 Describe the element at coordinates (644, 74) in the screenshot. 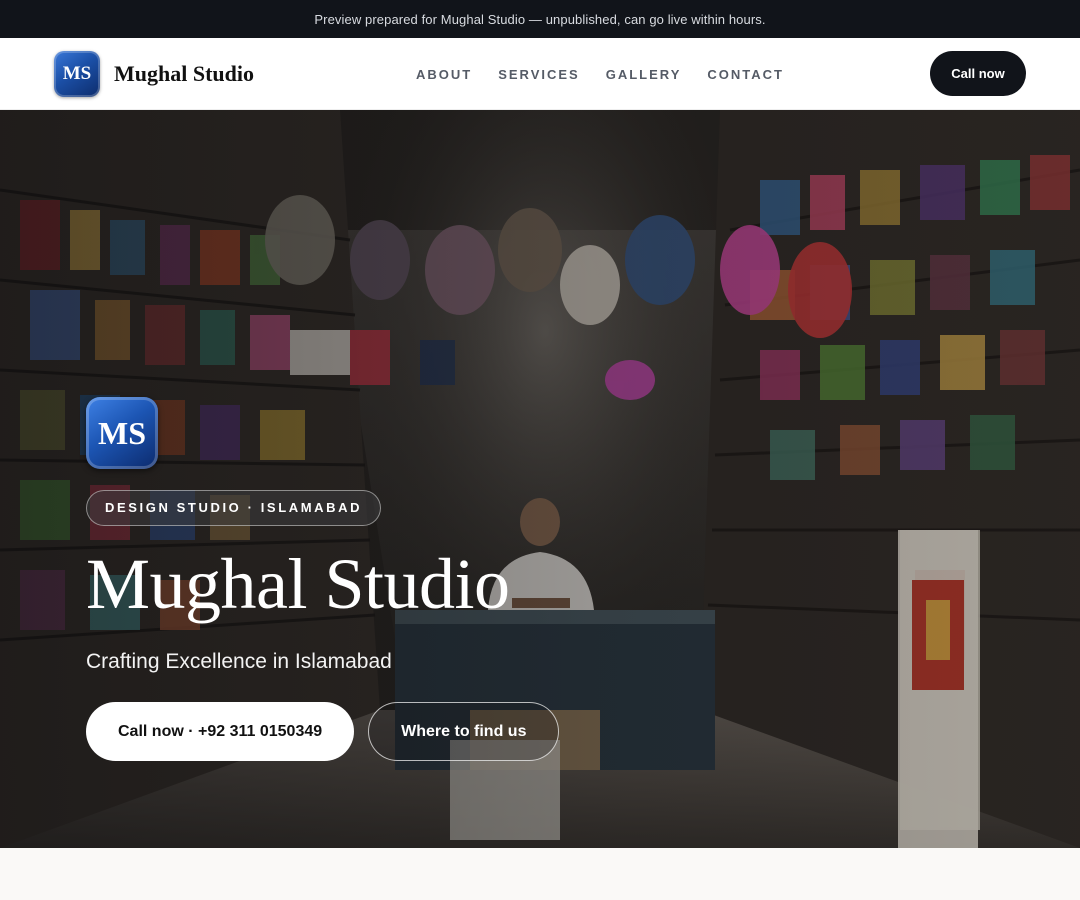

I see `nav-item-gallery: GALLERY` at that location.